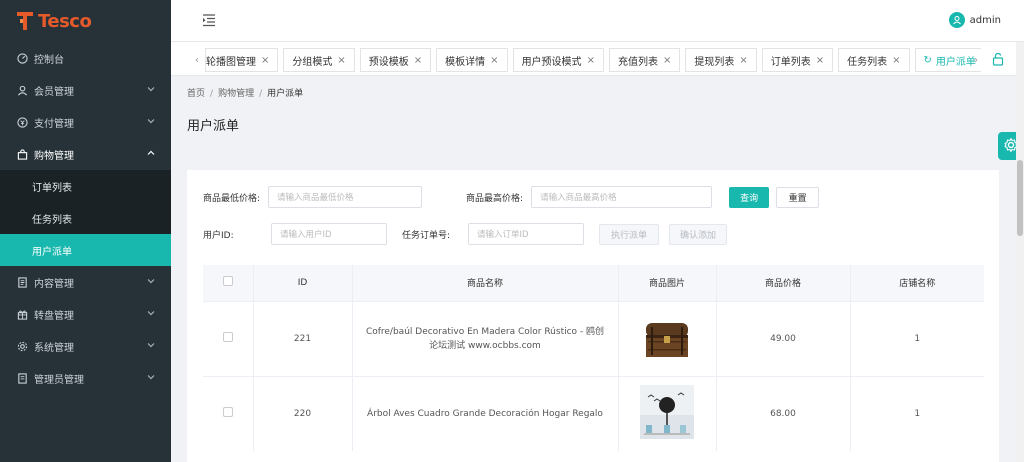 This screenshot has width=1024, height=462. I want to click on tabs-scroll-left-icon: ‹, so click(197, 60).